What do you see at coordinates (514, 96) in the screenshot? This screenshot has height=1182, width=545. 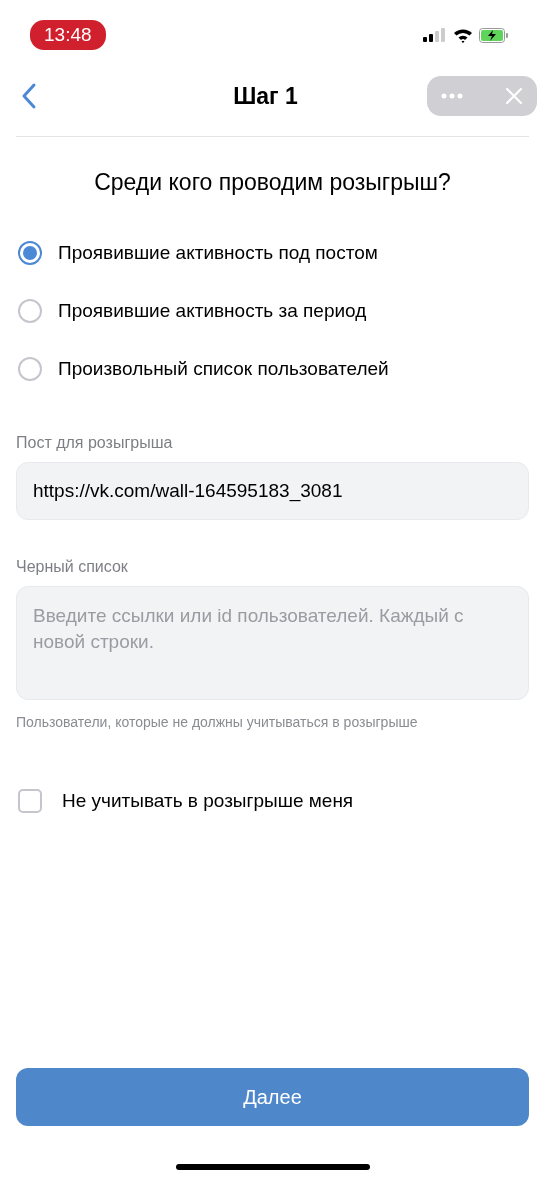 I see `close-icon` at bounding box center [514, 96].